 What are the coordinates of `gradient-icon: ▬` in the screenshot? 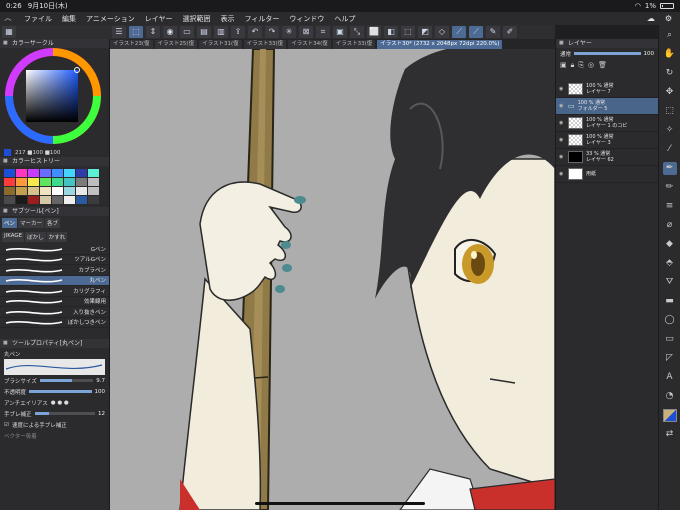 It's located at (670, 301).